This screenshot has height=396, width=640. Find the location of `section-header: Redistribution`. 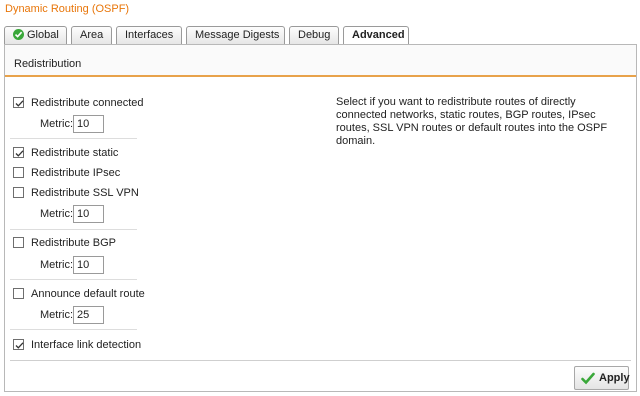

section-header: Redistribution is located at coordinates (320, 61).